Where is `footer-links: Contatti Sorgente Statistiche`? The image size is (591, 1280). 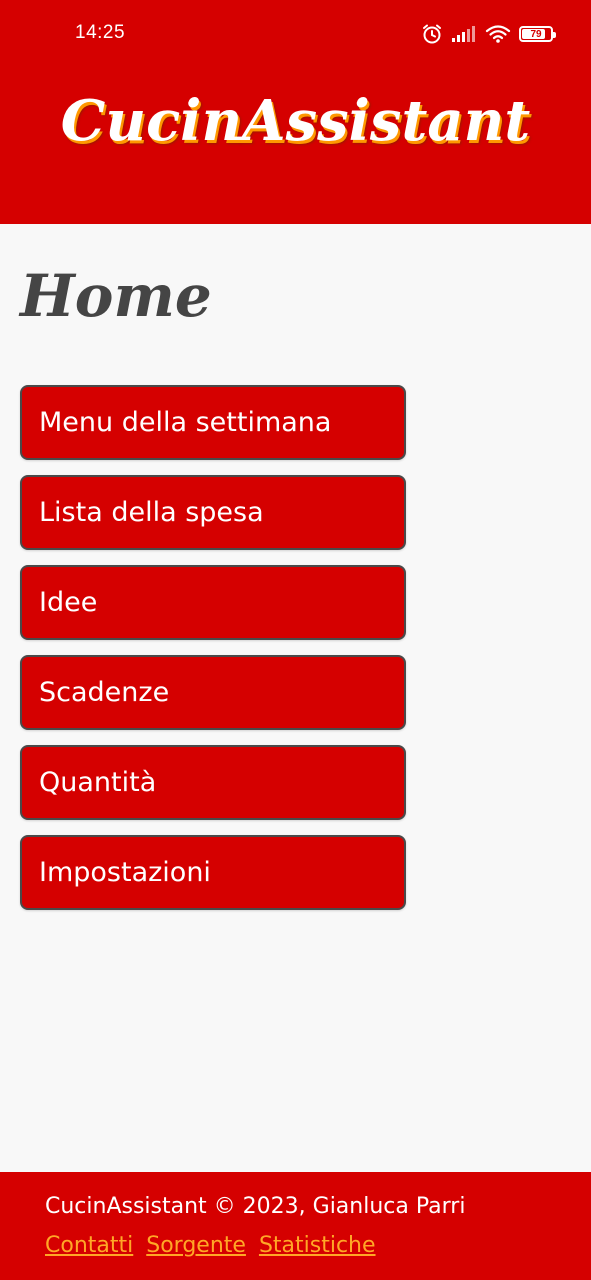 footer-links: Contatti Sorgente Statistiche is located at coordinates (213, 1245).